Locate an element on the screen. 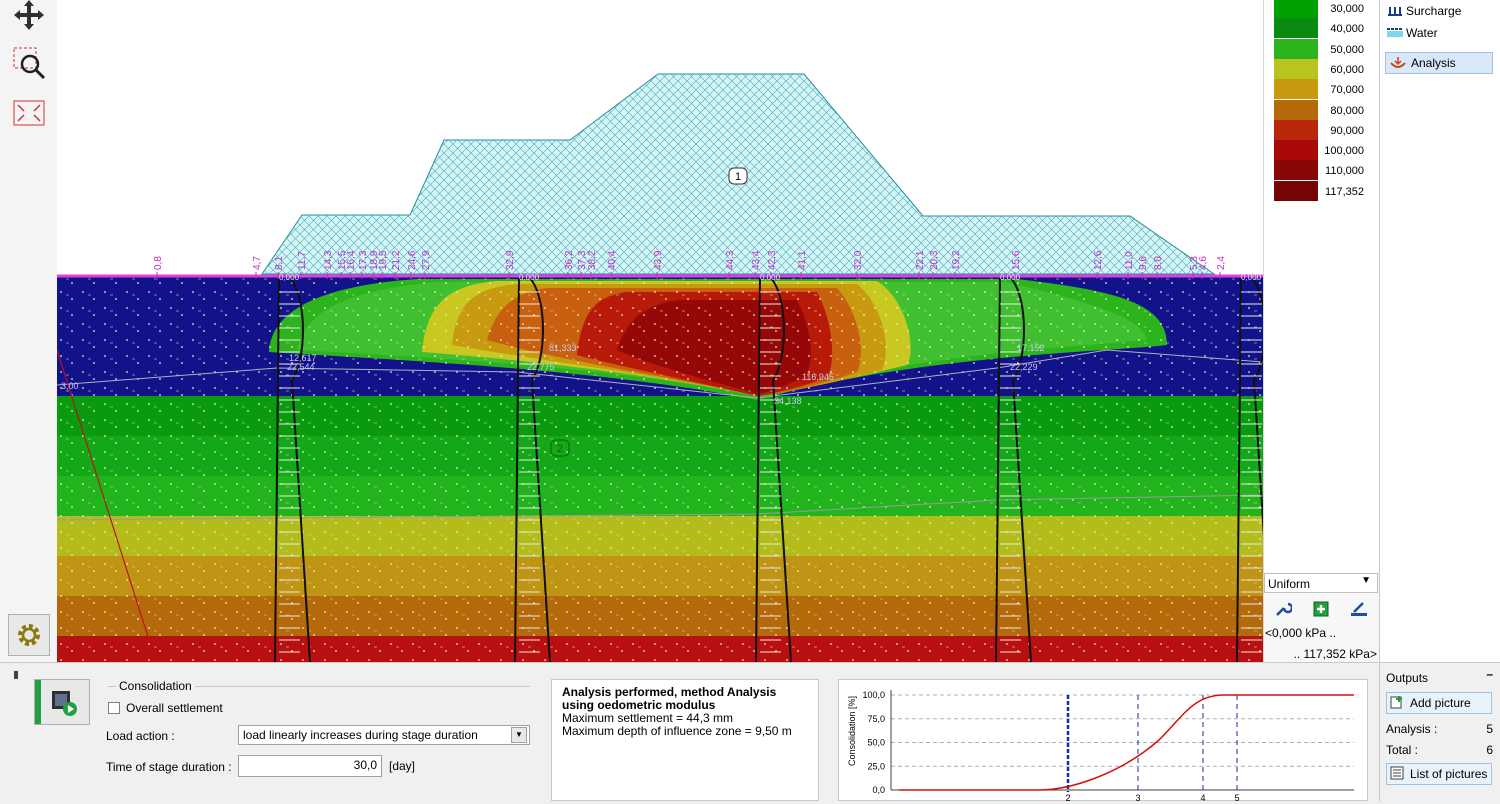 This screenshot has height=804, width=1500. time-unit: [day] is located at coordinates (402, 766).